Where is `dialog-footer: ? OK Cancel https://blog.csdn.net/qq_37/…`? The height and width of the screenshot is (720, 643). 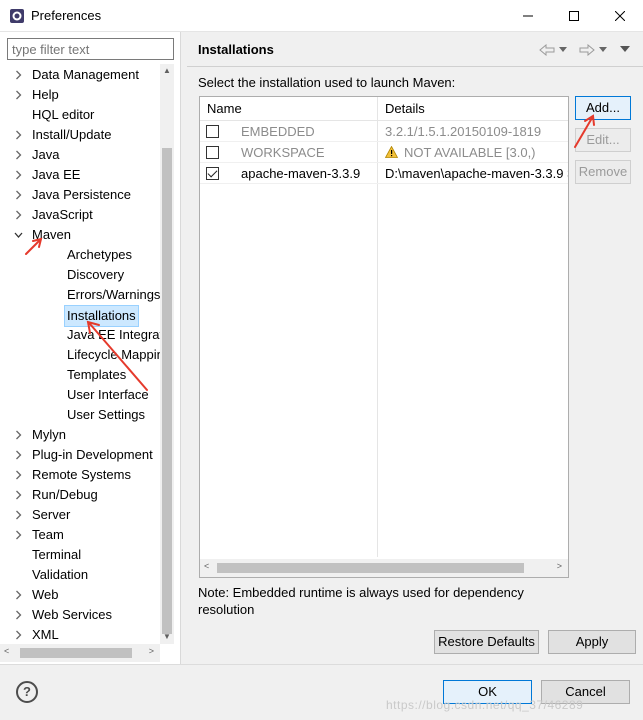
dialog-footer: ? OK Cancel https://blog.csdn.net/qq_37/… is located at coordinates (321, 692).